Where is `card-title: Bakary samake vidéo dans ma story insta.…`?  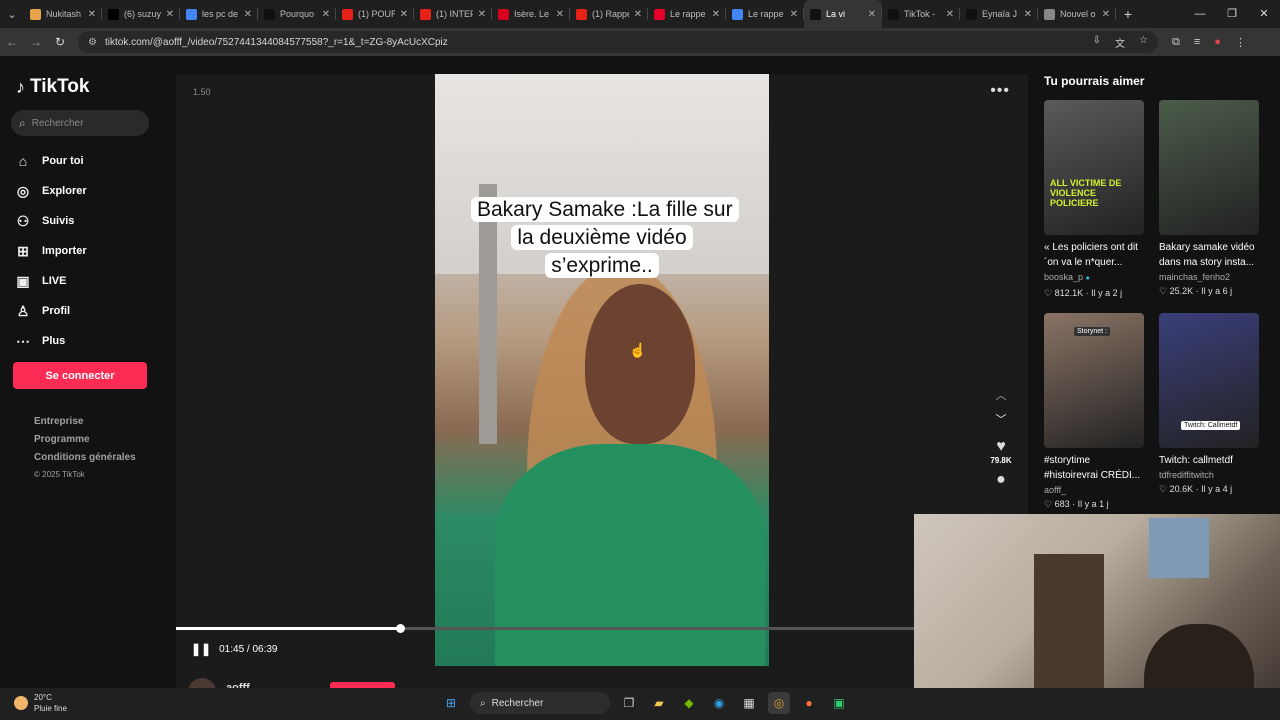
card-title: Bakary samake vidéo dans ma story insta.… is located at coordinates (1209, 255).